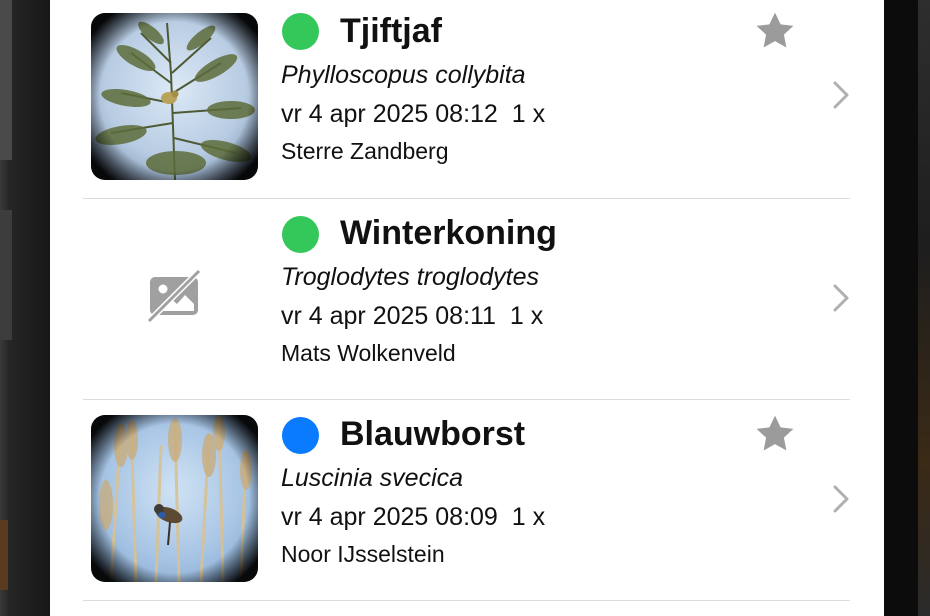 The height and width of the screenshot is (616, 930). What do you see at coordinates (403, 75) in the screenshot?
I see `species-scientific-name: Phylloscopus collybita` at bounding box center [403, 75].